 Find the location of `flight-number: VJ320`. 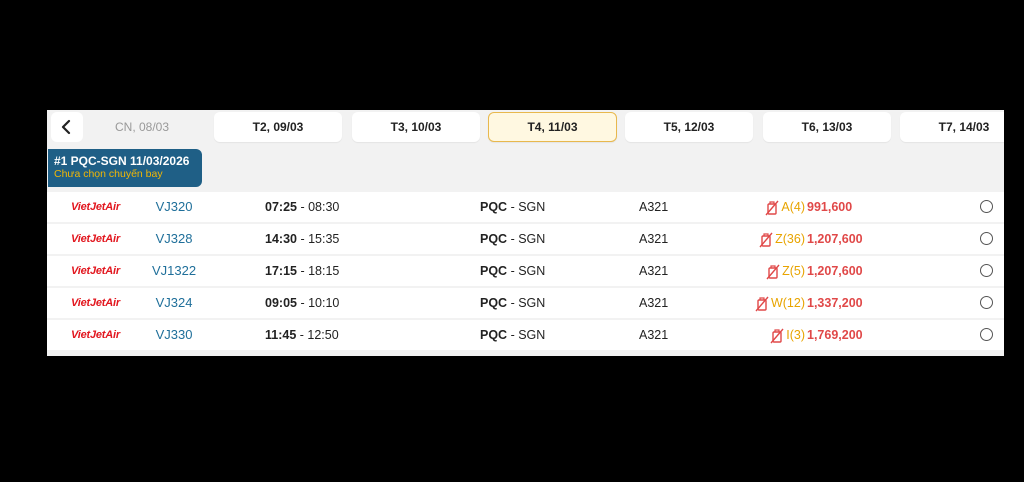

flight-number: VJ320 is located at coordinates (174, 206).